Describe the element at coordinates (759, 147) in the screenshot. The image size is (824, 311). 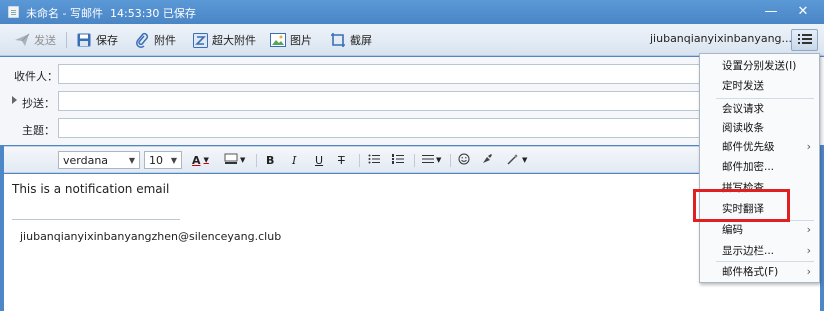
I see `menu-item-priority: 邮件优先级 ›` at that location.